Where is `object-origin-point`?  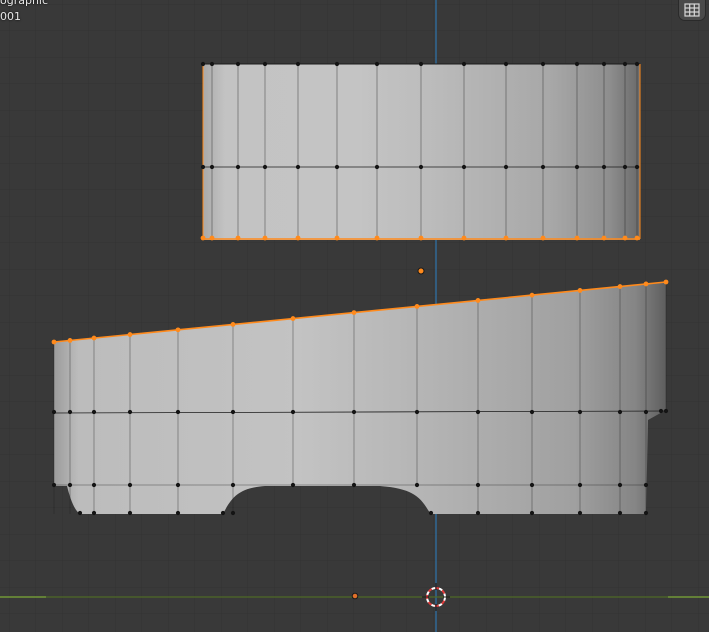 object-origin-point is located at coordinates (421, 271).